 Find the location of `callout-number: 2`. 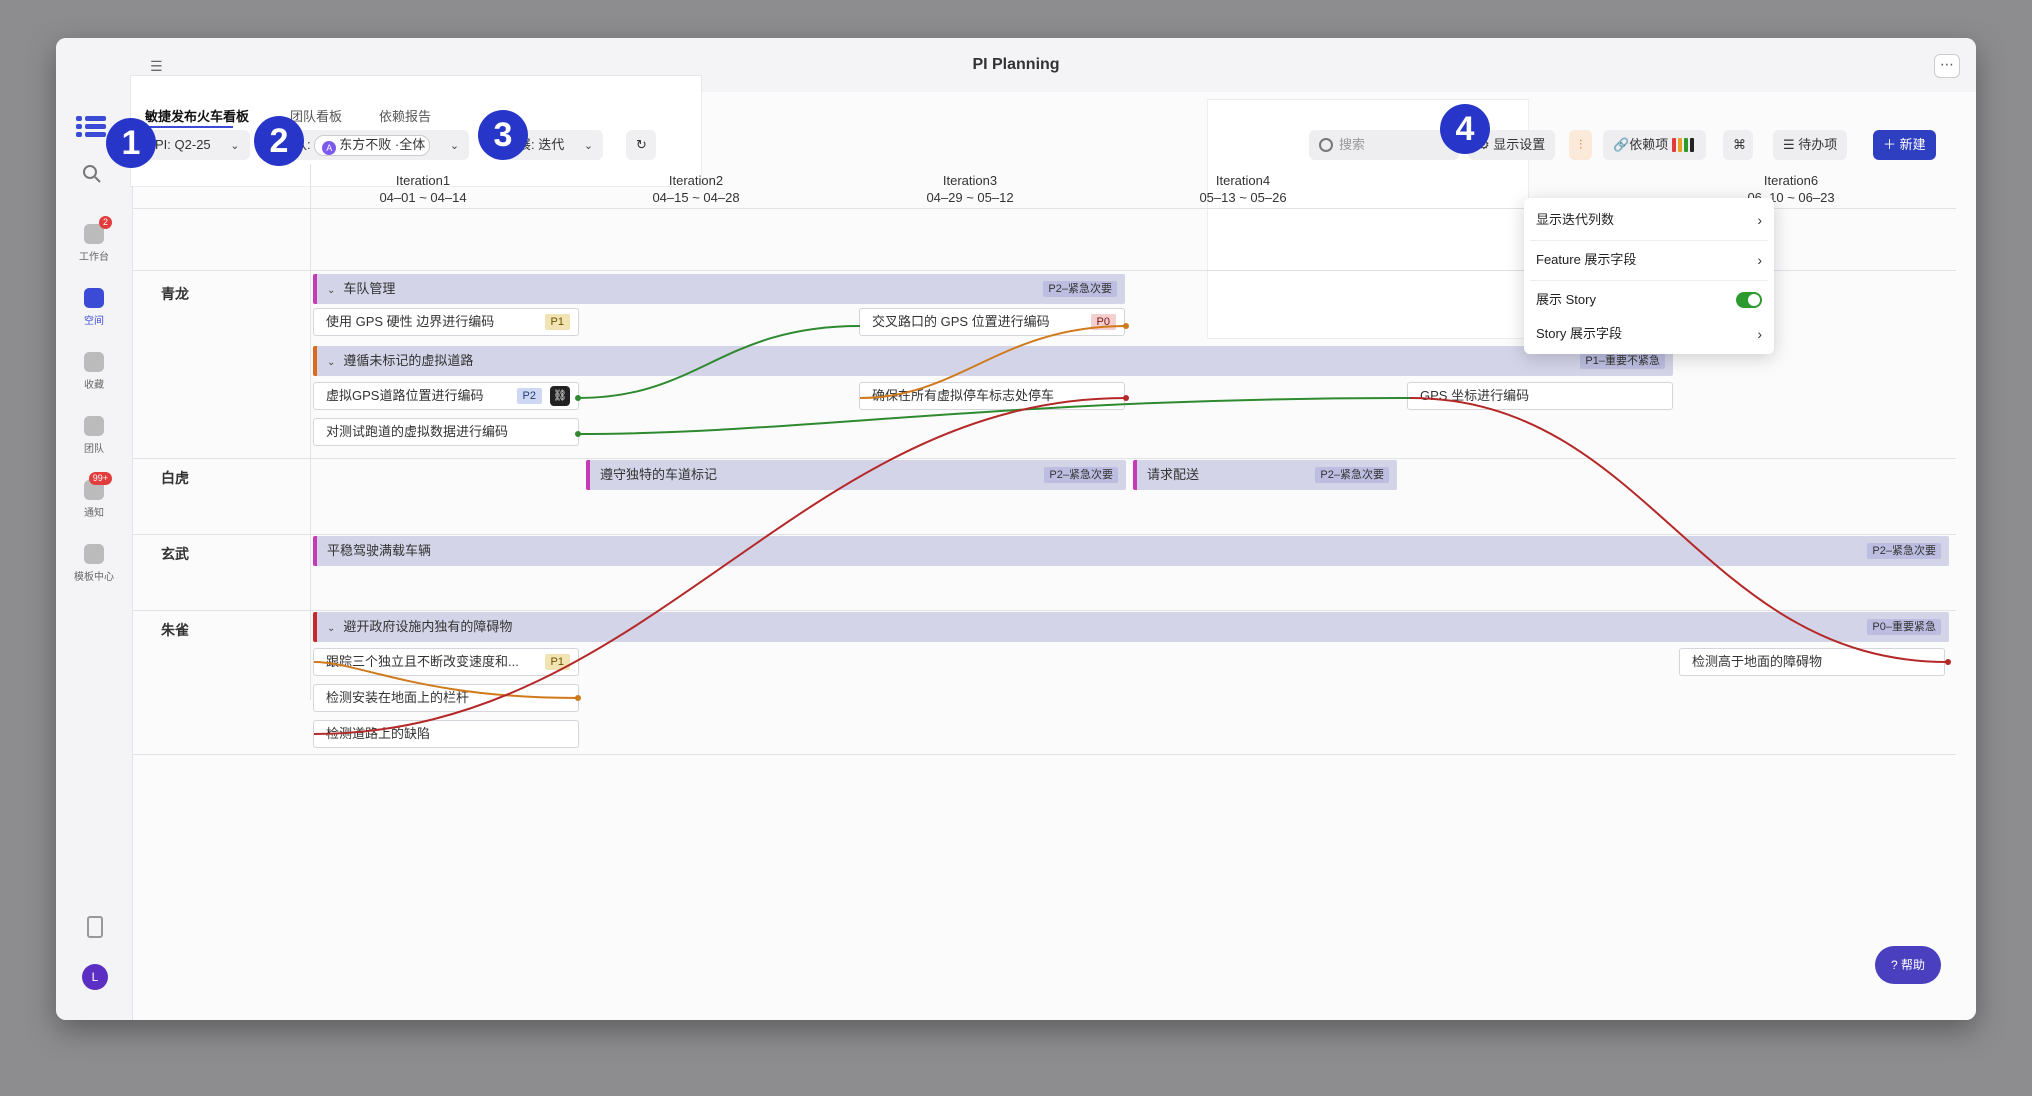

callout-number: 2 is located at coordinates (279, 141).